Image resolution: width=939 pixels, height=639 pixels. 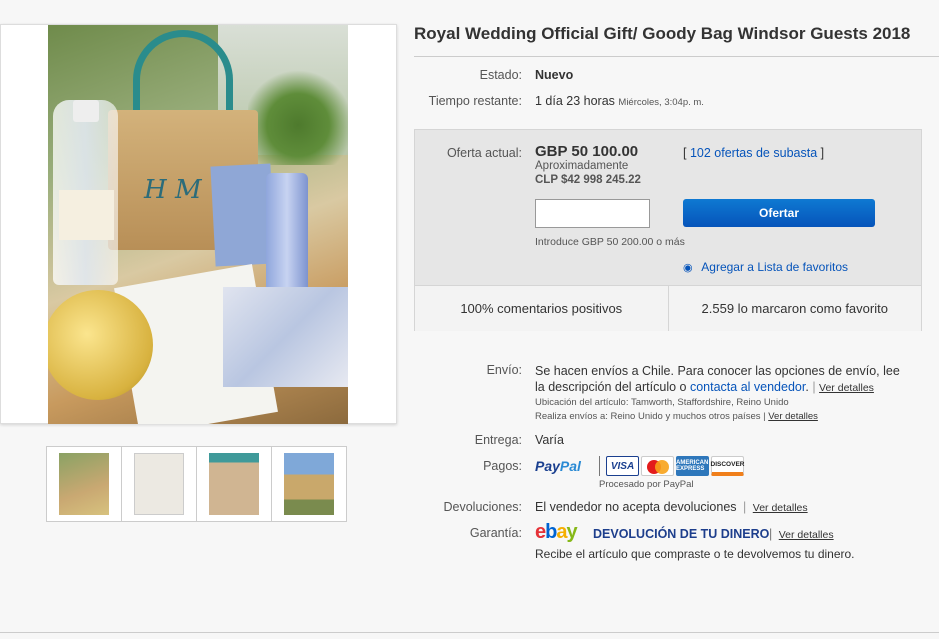 What do you see at coordinates (685, 153) in the screenshot?
I see `bracket-open: [` at bounding box center [685, 153].